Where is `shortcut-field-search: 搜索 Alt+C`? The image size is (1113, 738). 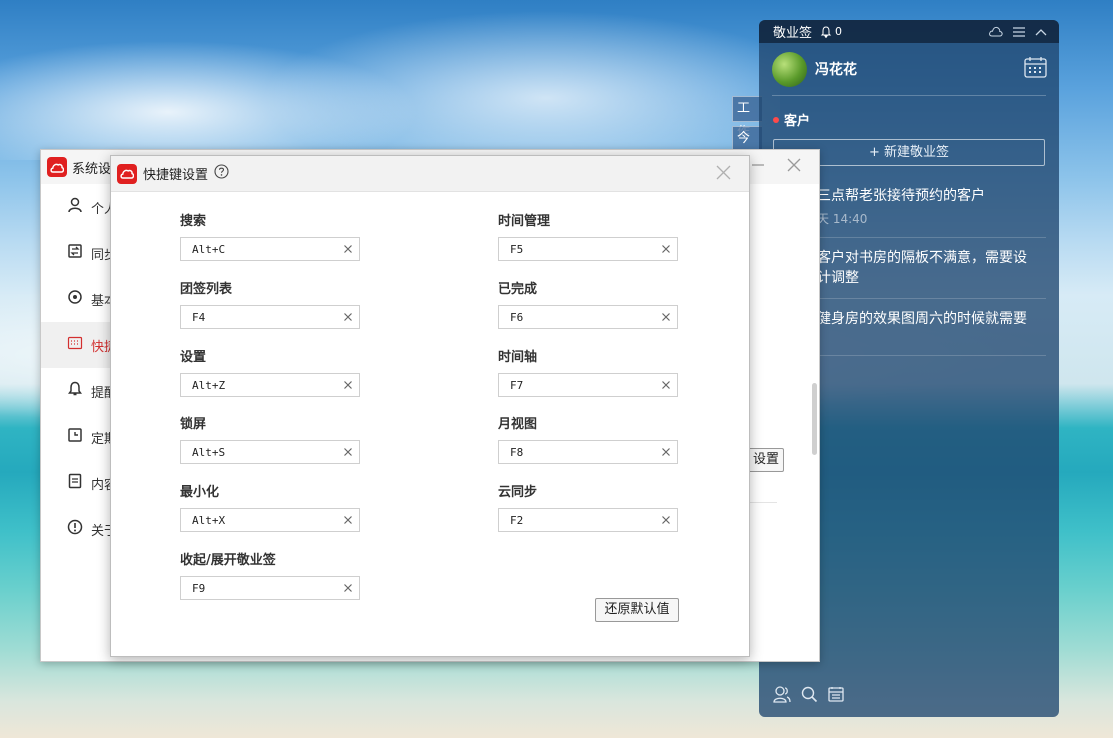 shortcut-field-search: 搜索 Alt+C is located at coordinates (270, 235).